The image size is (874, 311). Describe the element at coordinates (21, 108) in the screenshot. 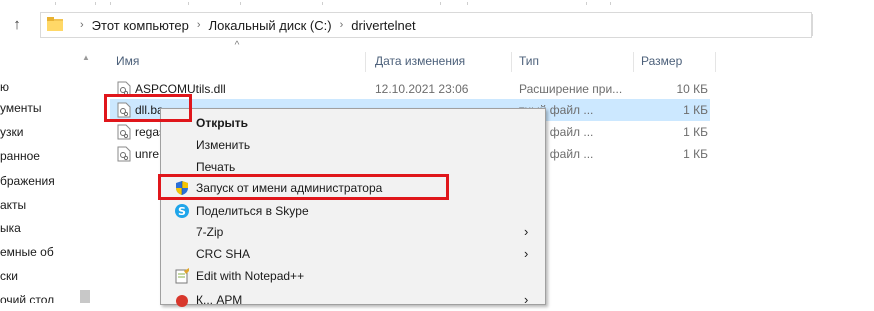

I see `nav-item: ументы` at that location.